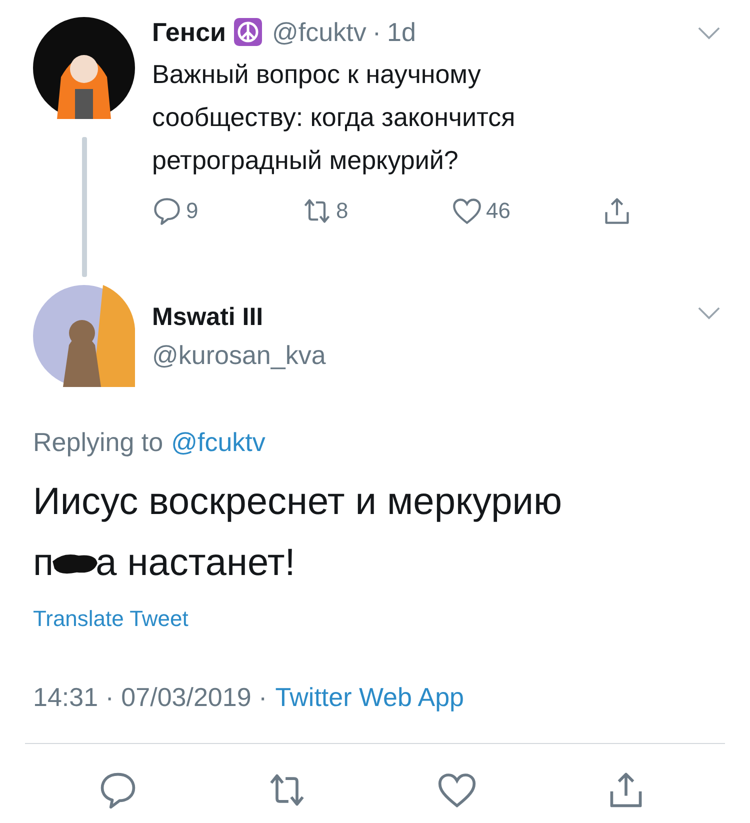 The height and width of the screenshot is (823, 750). I want to click on user-handle: @kurosan_kva, so click(239, 355).